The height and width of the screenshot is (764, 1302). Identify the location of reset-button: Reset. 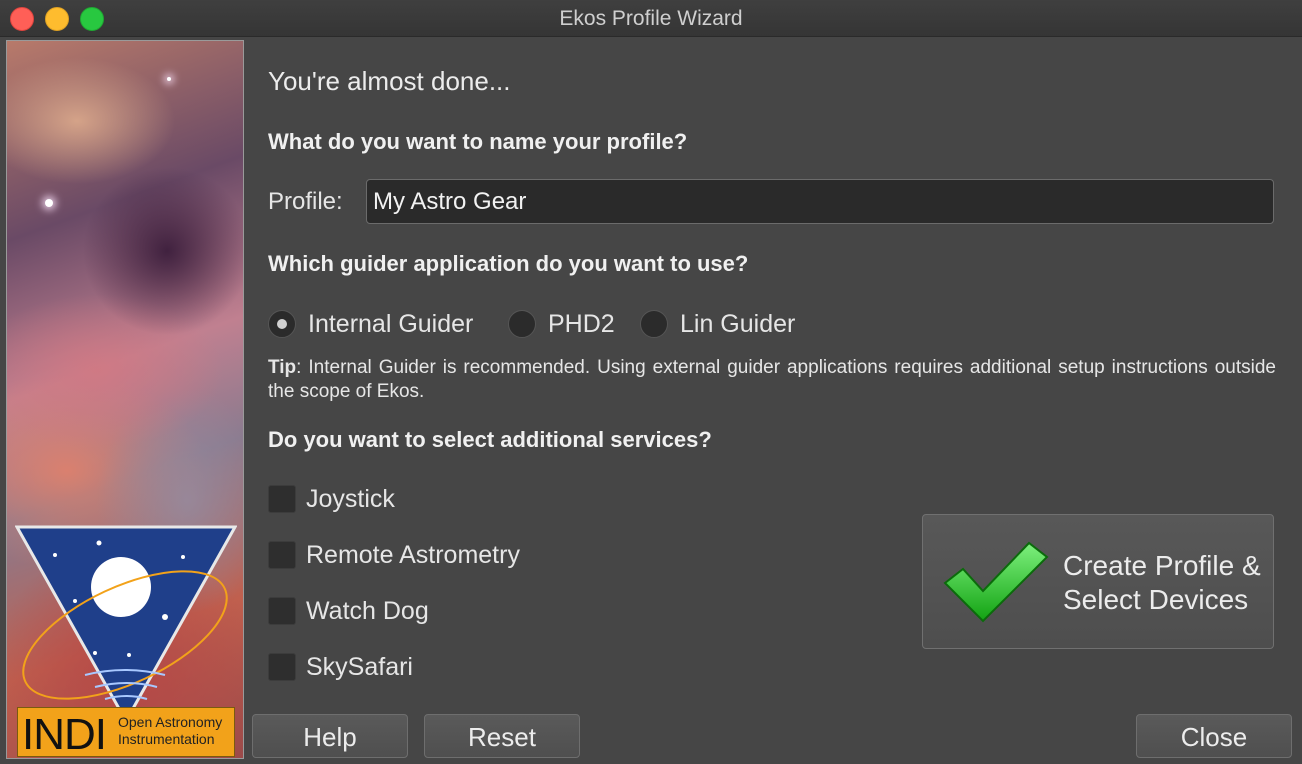
(502, 736).